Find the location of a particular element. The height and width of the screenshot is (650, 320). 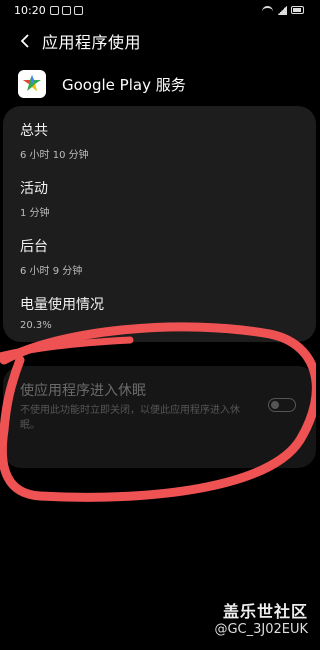

signal-icon is located at coordinates (282, 10).